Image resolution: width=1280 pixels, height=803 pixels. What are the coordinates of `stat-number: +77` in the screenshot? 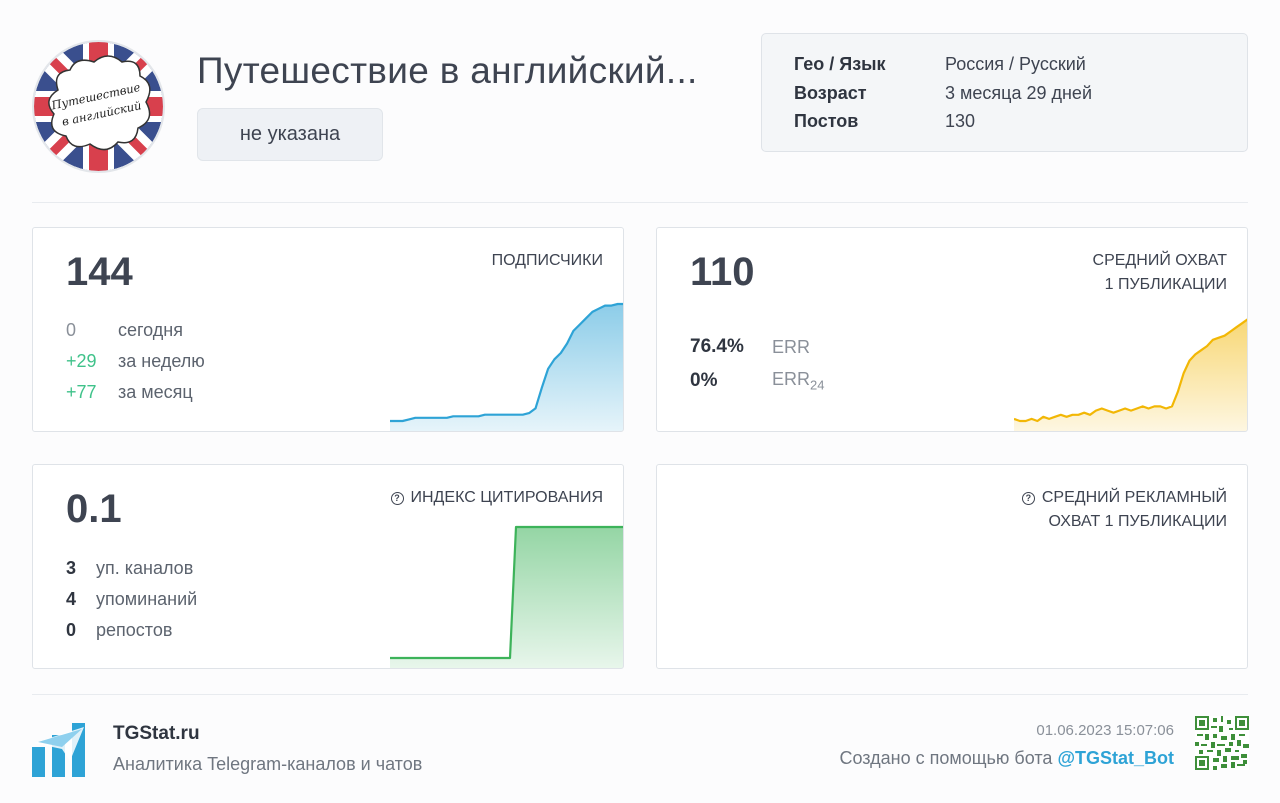 It's located at (81, 391).